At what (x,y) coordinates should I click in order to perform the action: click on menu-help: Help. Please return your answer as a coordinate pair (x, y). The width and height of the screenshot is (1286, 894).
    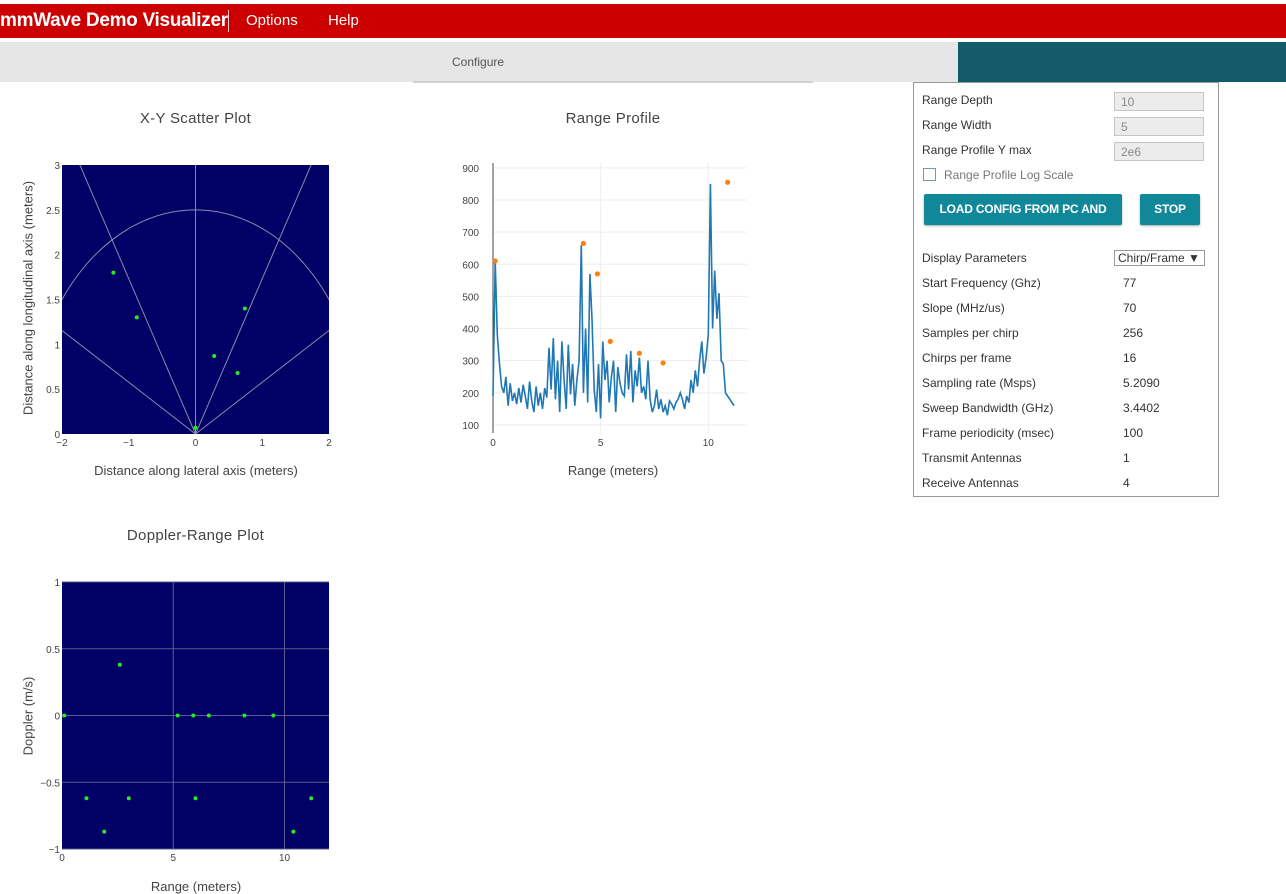
    Looking at the image, I should click on (343, 21).